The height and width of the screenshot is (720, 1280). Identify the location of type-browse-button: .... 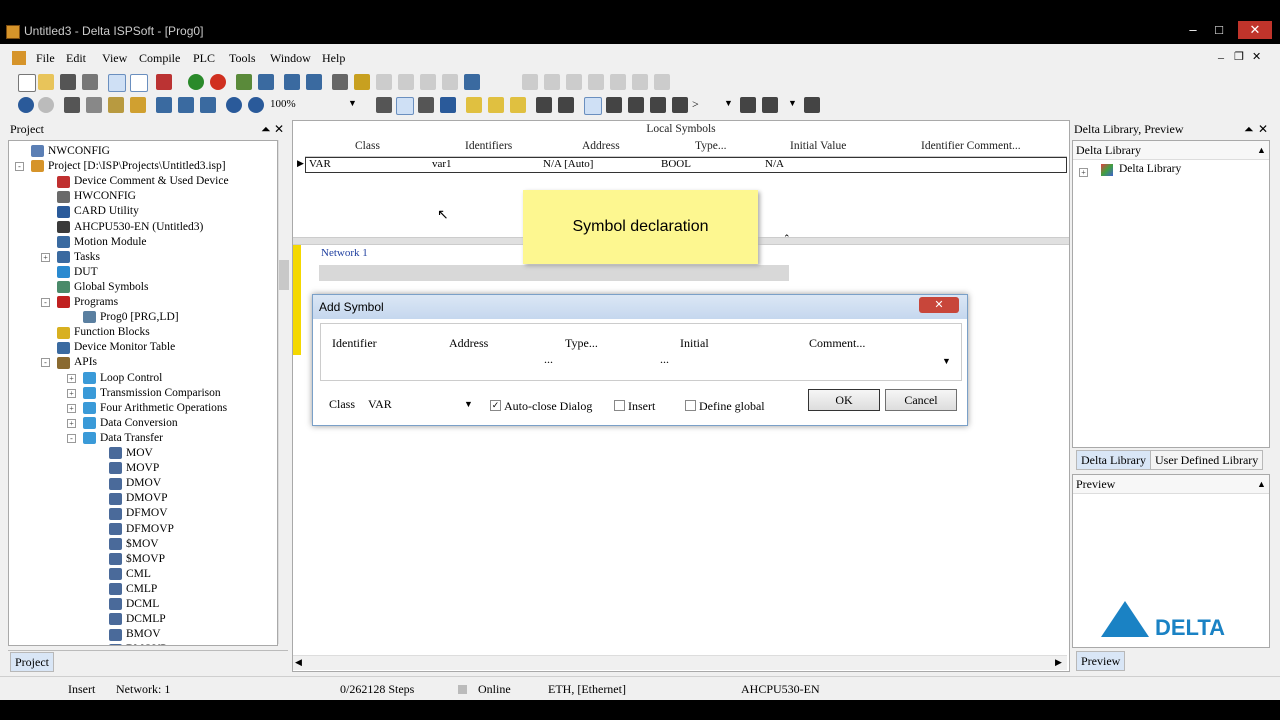
(548, 359).